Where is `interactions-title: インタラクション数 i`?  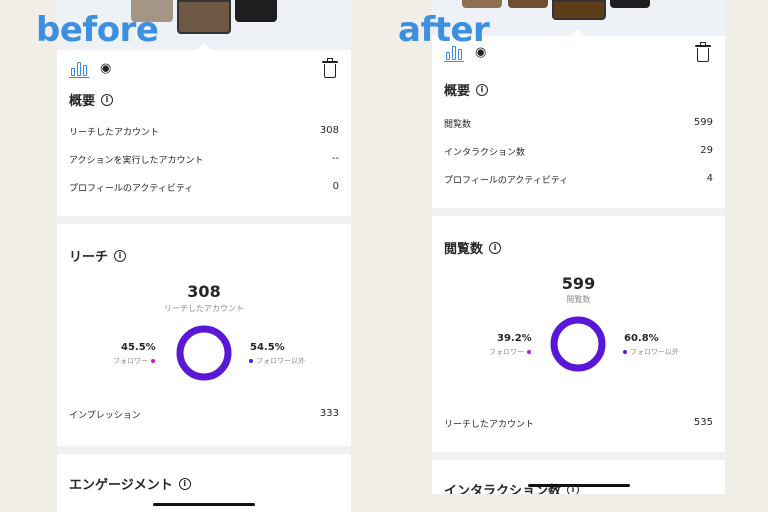 interactions-title: インタラクション数 i is located at coordinates (512, 487).